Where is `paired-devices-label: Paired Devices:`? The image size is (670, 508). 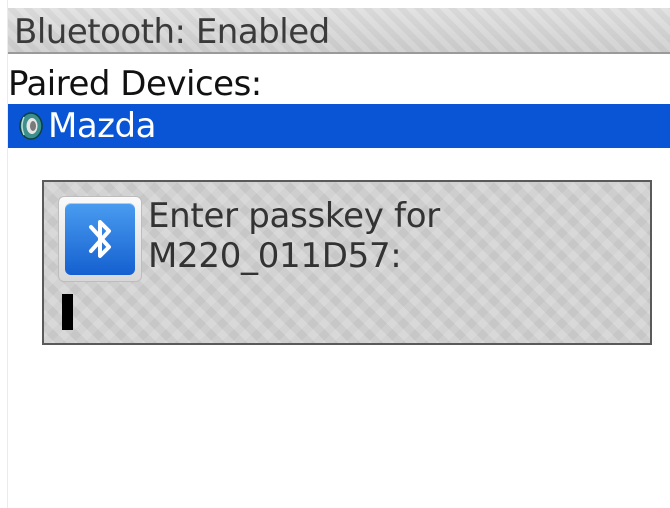
paired-devices-label: Paired Devices: is located at coordinates (135, 84).